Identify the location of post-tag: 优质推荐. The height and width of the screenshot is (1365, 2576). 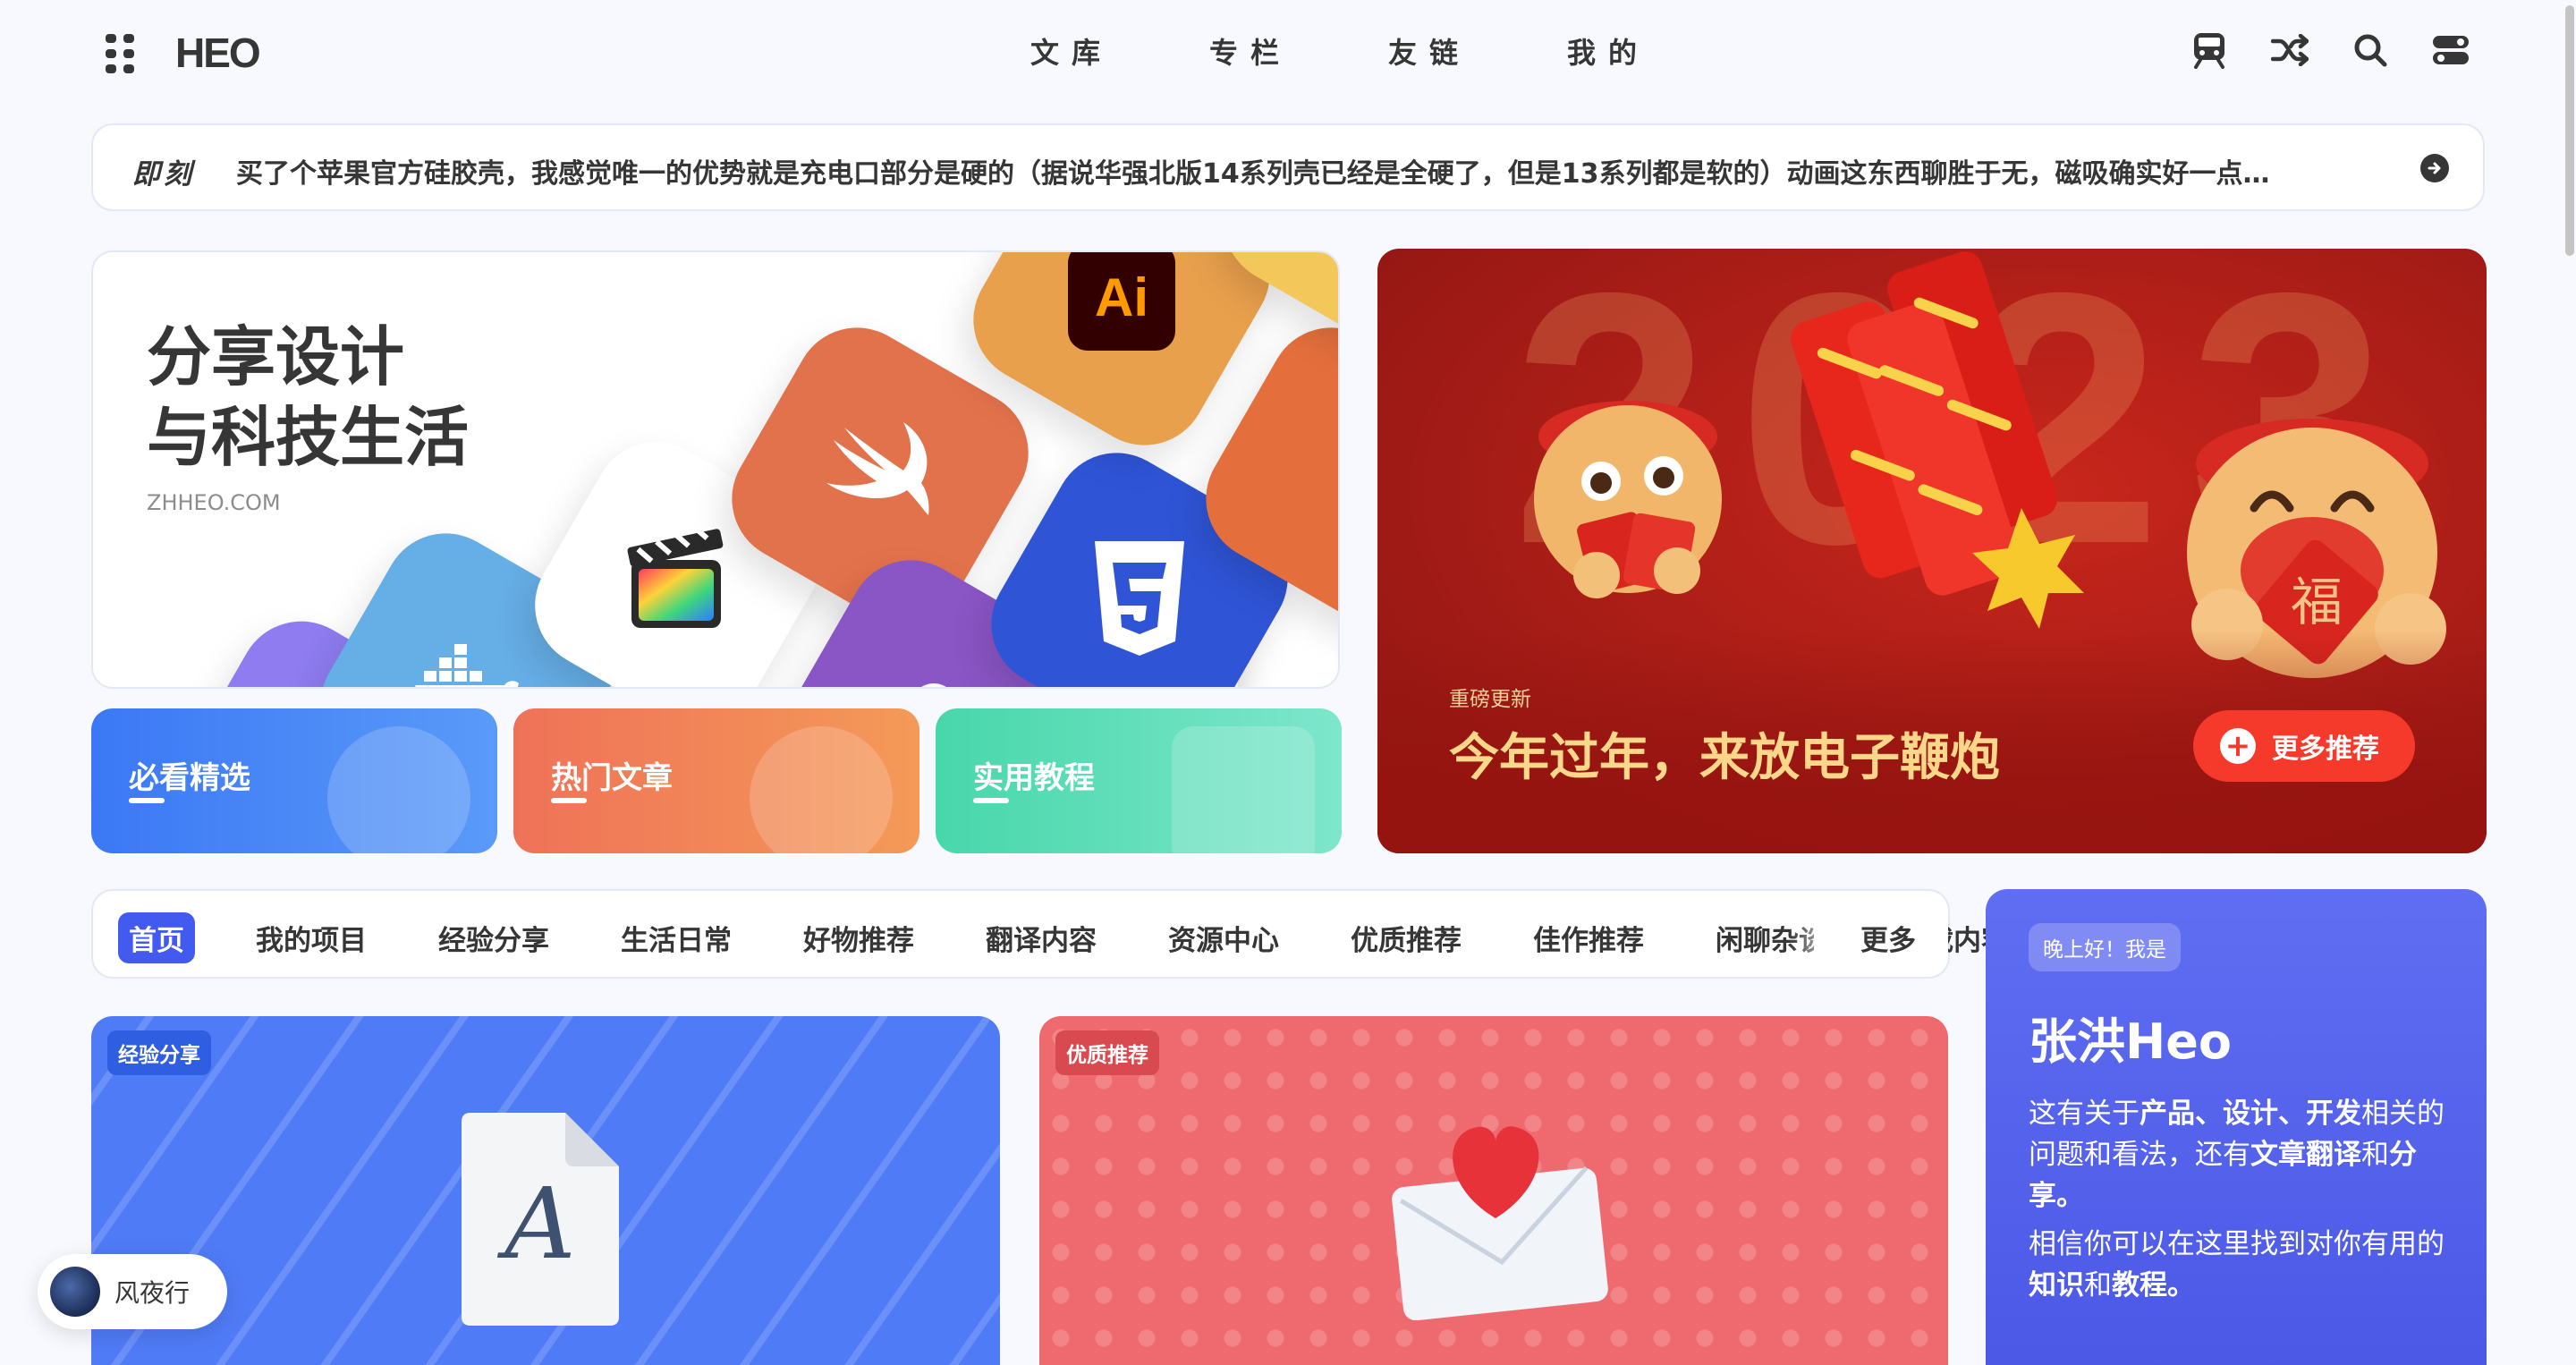
(1107, 1052).